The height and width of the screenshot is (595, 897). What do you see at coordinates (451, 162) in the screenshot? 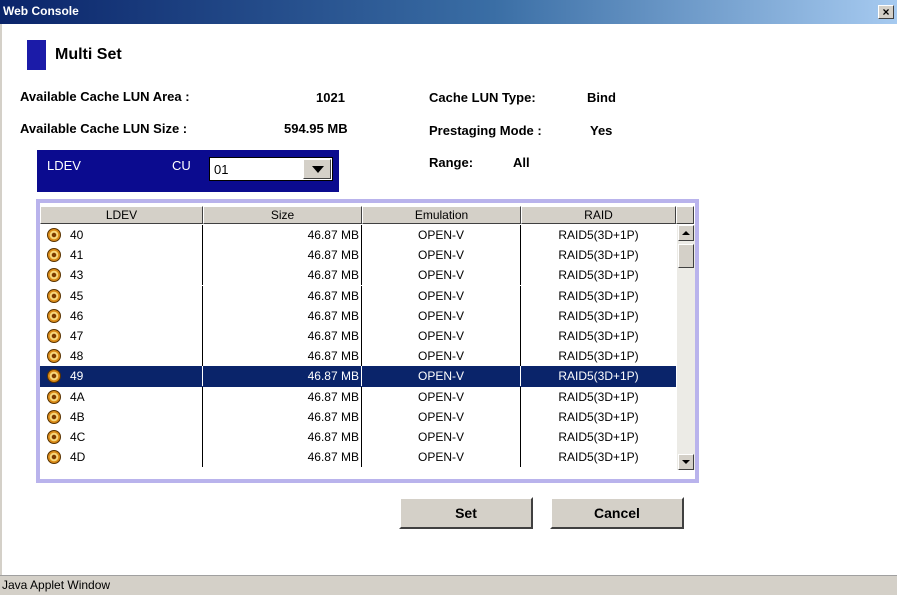
I see `range-label: Range:` at bounding box center [451, 162].